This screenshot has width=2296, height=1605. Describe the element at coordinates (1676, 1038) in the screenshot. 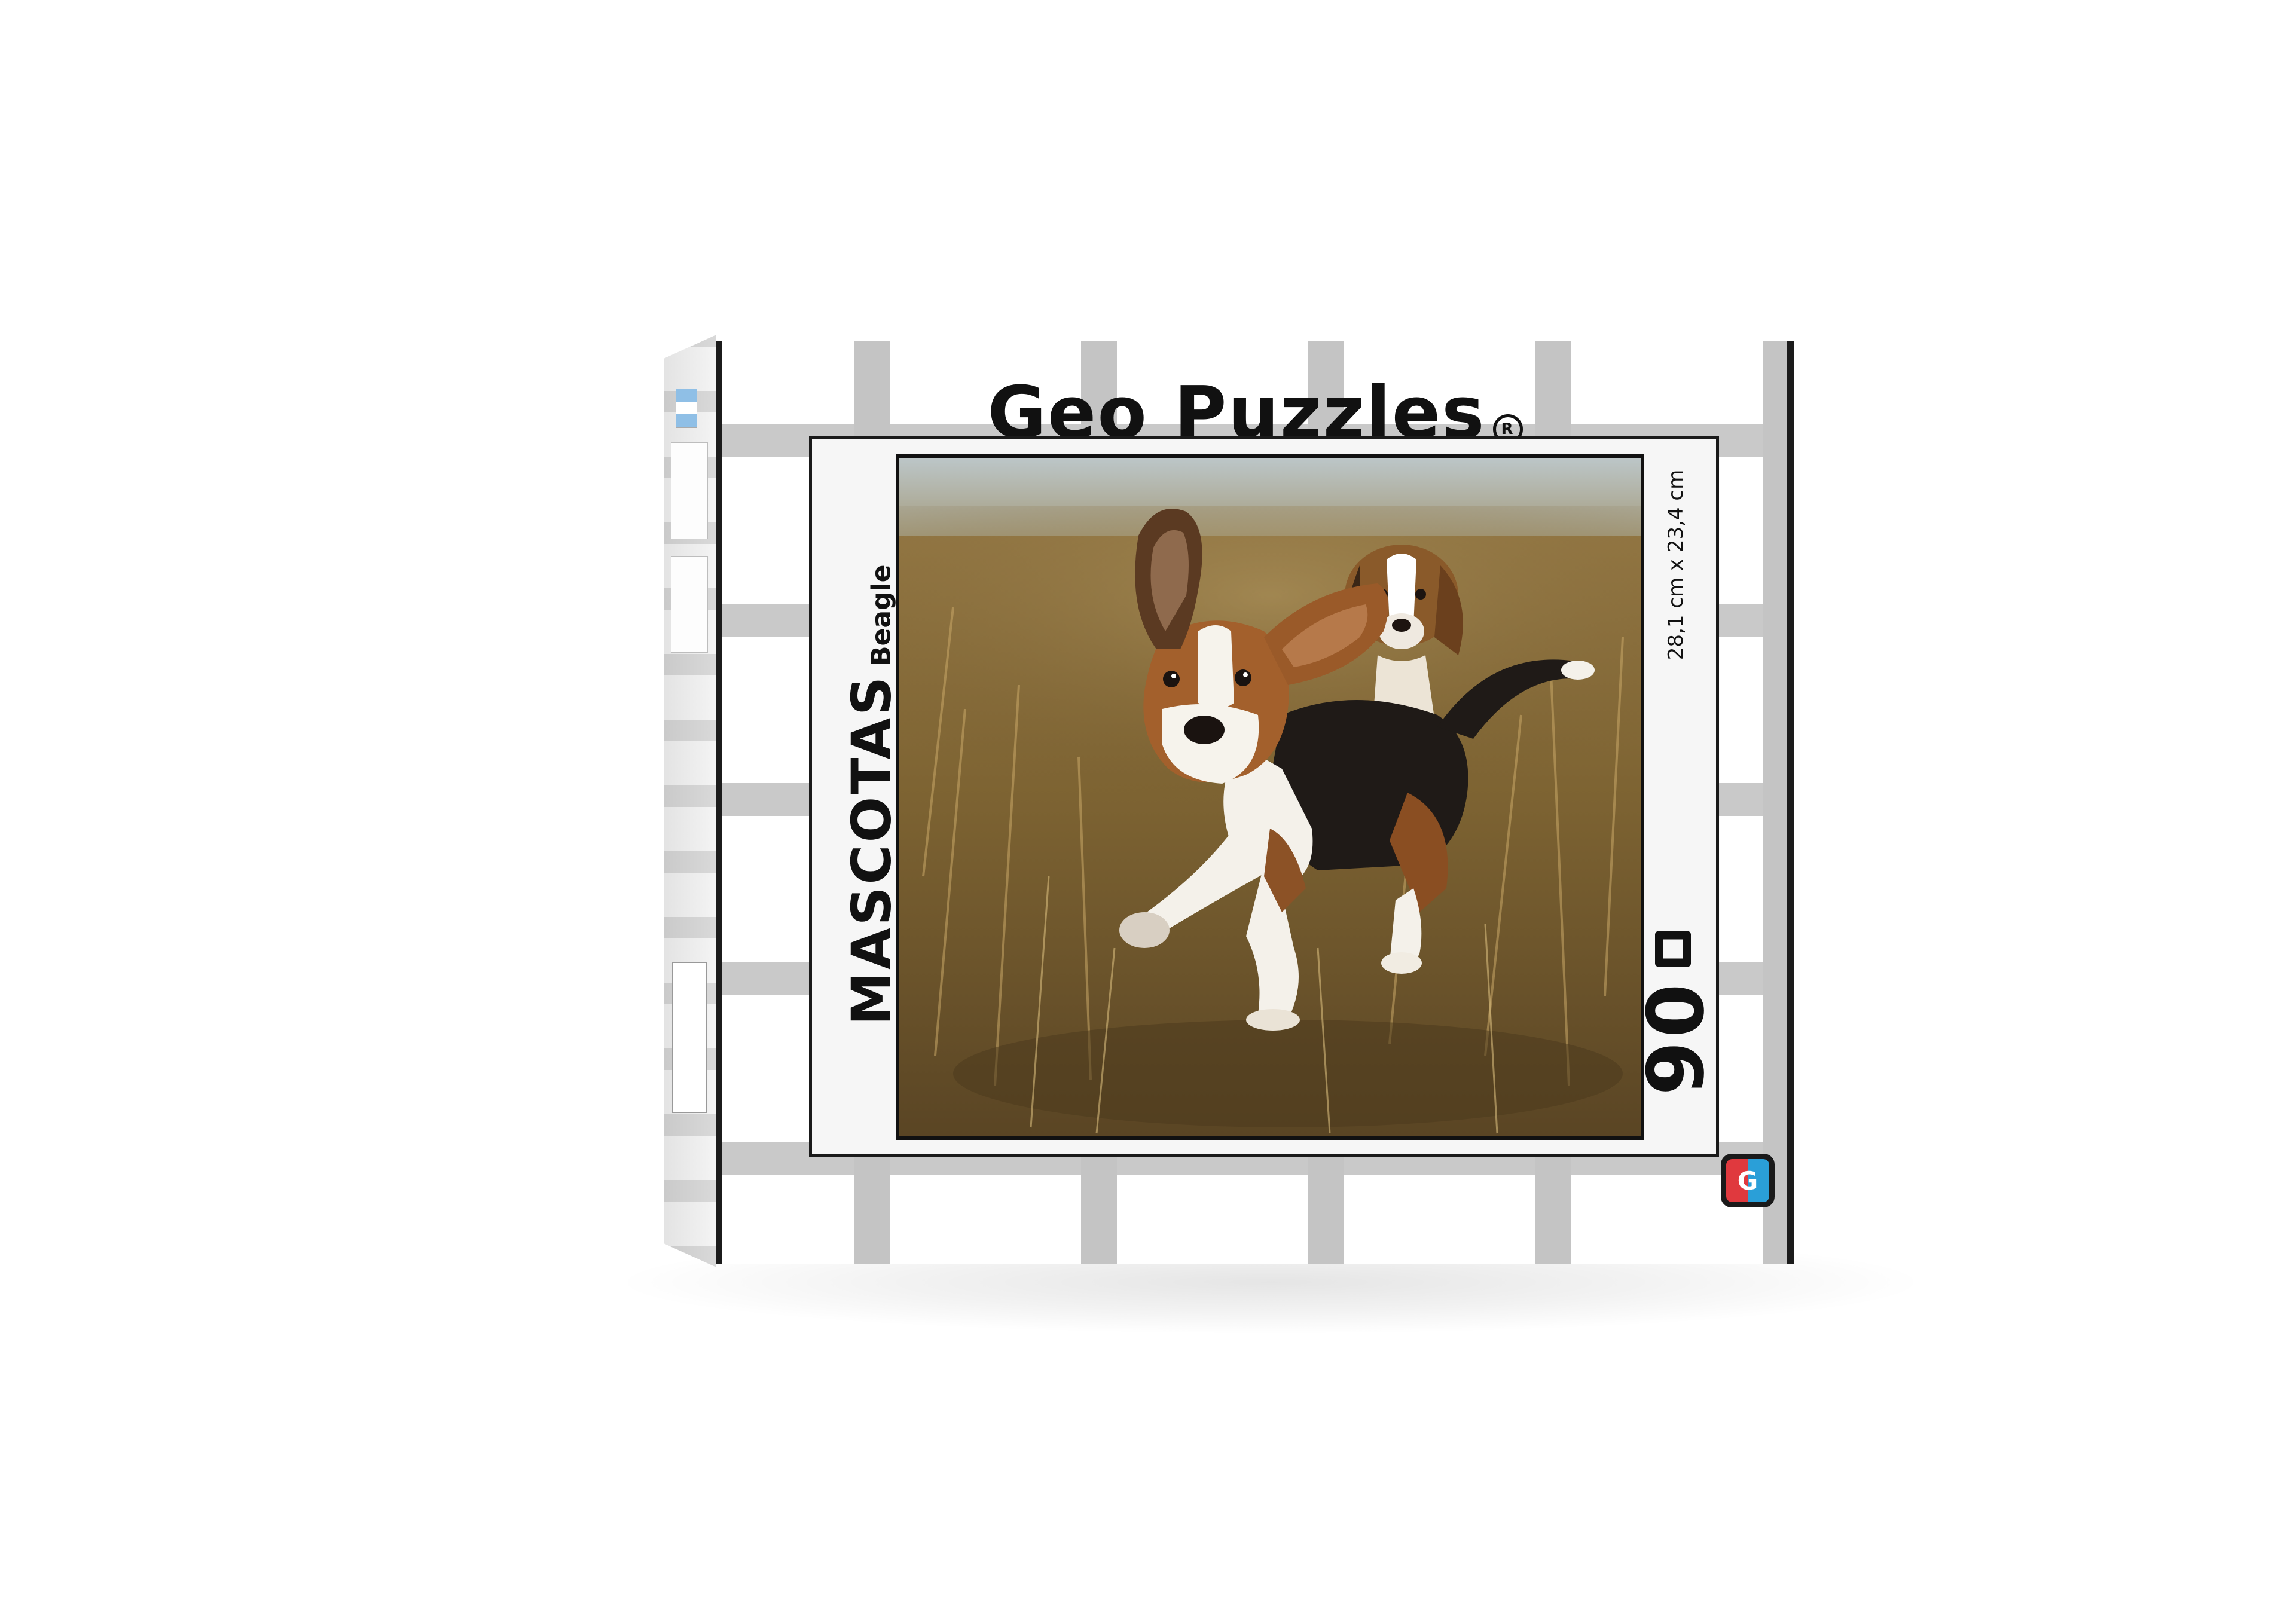

I see `piece-count-number: 90` at that location.